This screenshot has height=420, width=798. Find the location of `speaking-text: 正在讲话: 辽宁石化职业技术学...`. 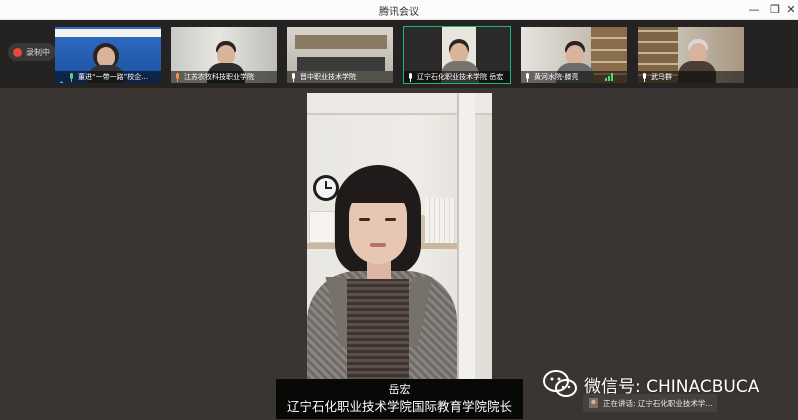

speaking-text: 正在讲话: 辽宁石化职业技术学... is located at coordinates (658, 403).